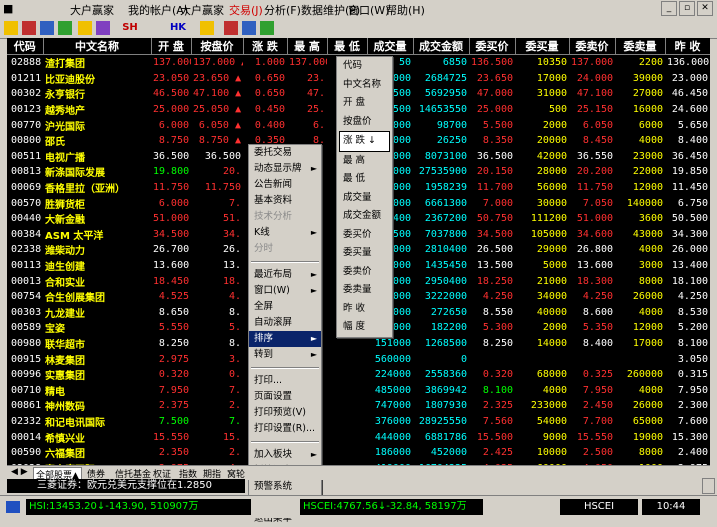 The width and height of the screenshot is (717, 527). Describe the element at coordinates (647, 94) in the screenshot. I see `table-cell: 27000` at that location.